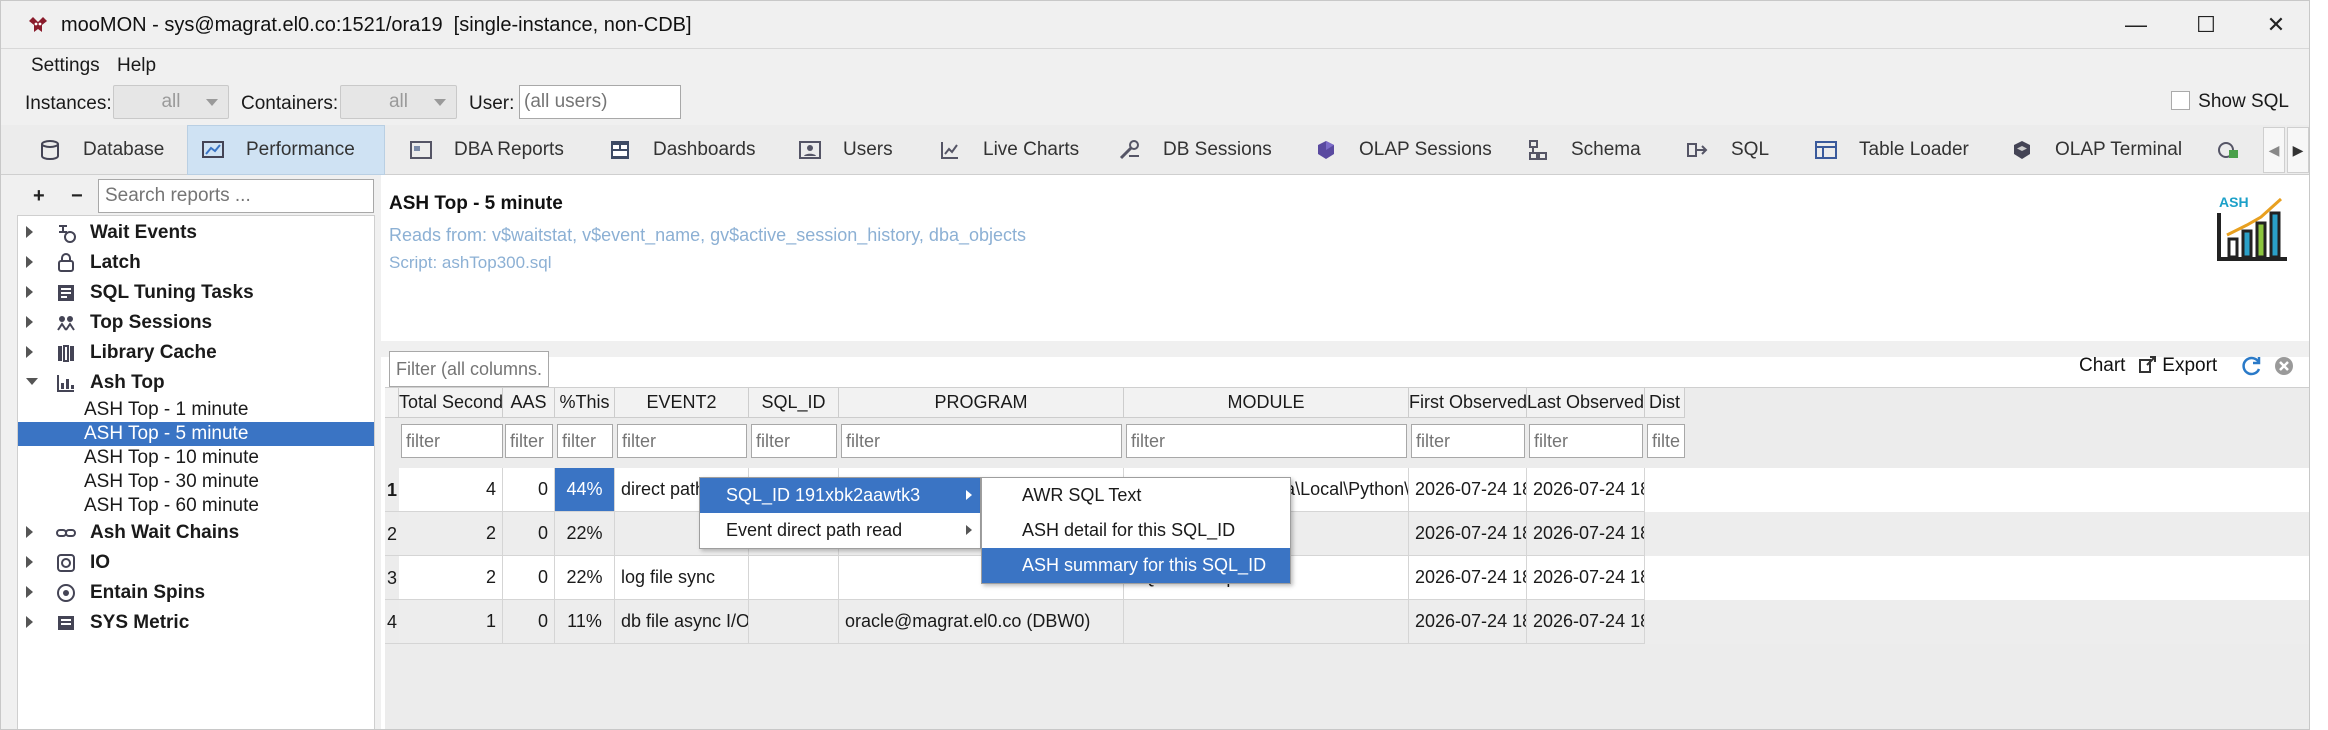 This screenshot has height=730, width=2328. Describe the element at coordinates (585, 403) in the screenshot. I see `column-header: %This` at that location.